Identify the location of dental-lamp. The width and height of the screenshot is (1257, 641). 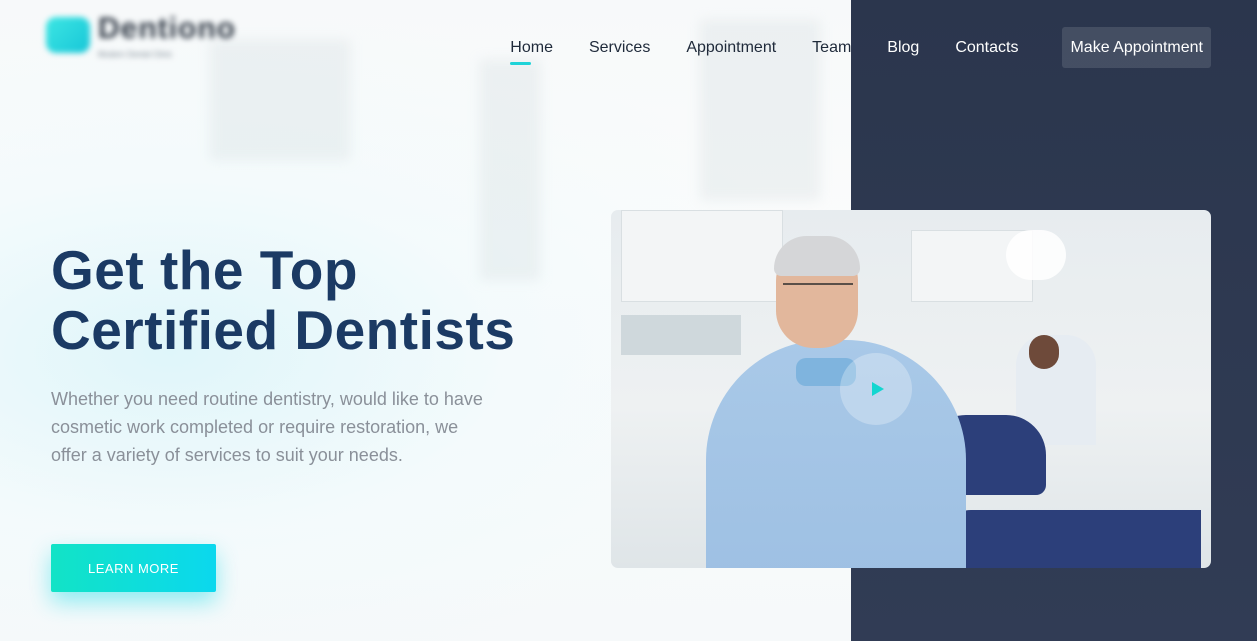
(1036, 255).